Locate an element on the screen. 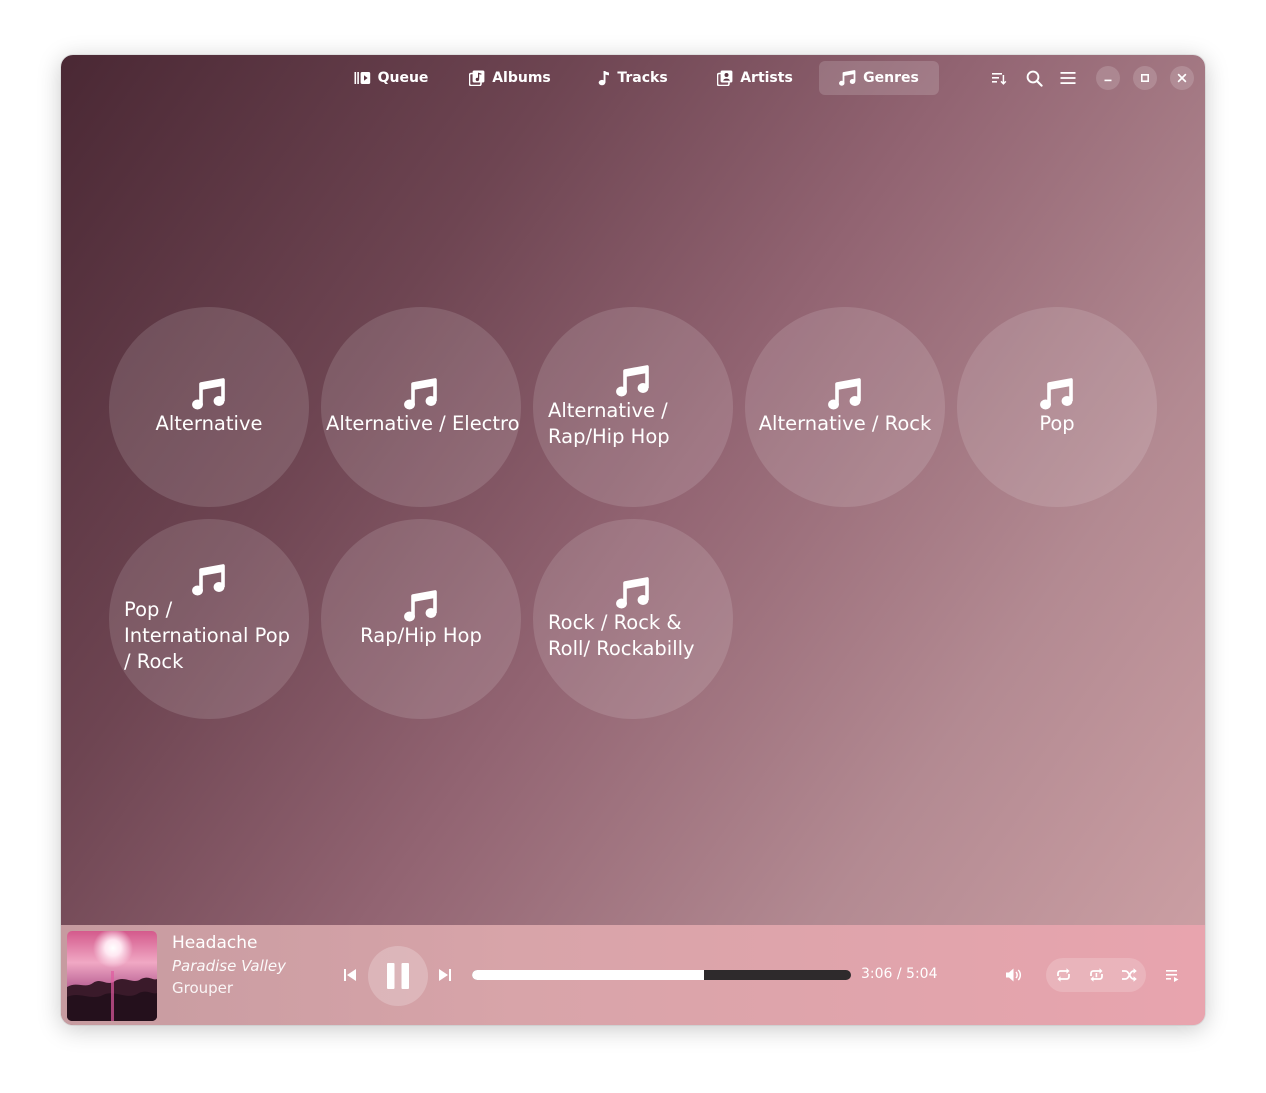 The image size is (1266, 1093). minimize-button is located at coordinates (1108, 78).